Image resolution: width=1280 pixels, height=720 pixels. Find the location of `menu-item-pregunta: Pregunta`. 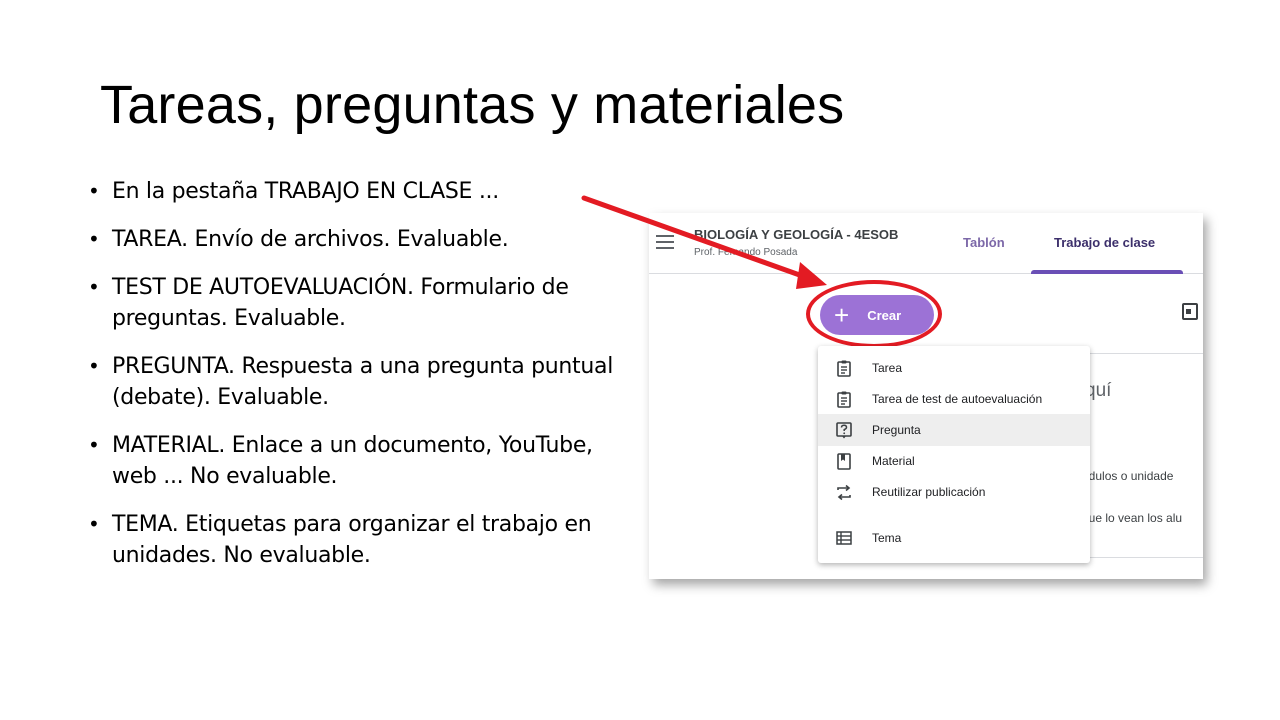

menu-item-pregunta: Pregunta is located at coordinates (954, 430).